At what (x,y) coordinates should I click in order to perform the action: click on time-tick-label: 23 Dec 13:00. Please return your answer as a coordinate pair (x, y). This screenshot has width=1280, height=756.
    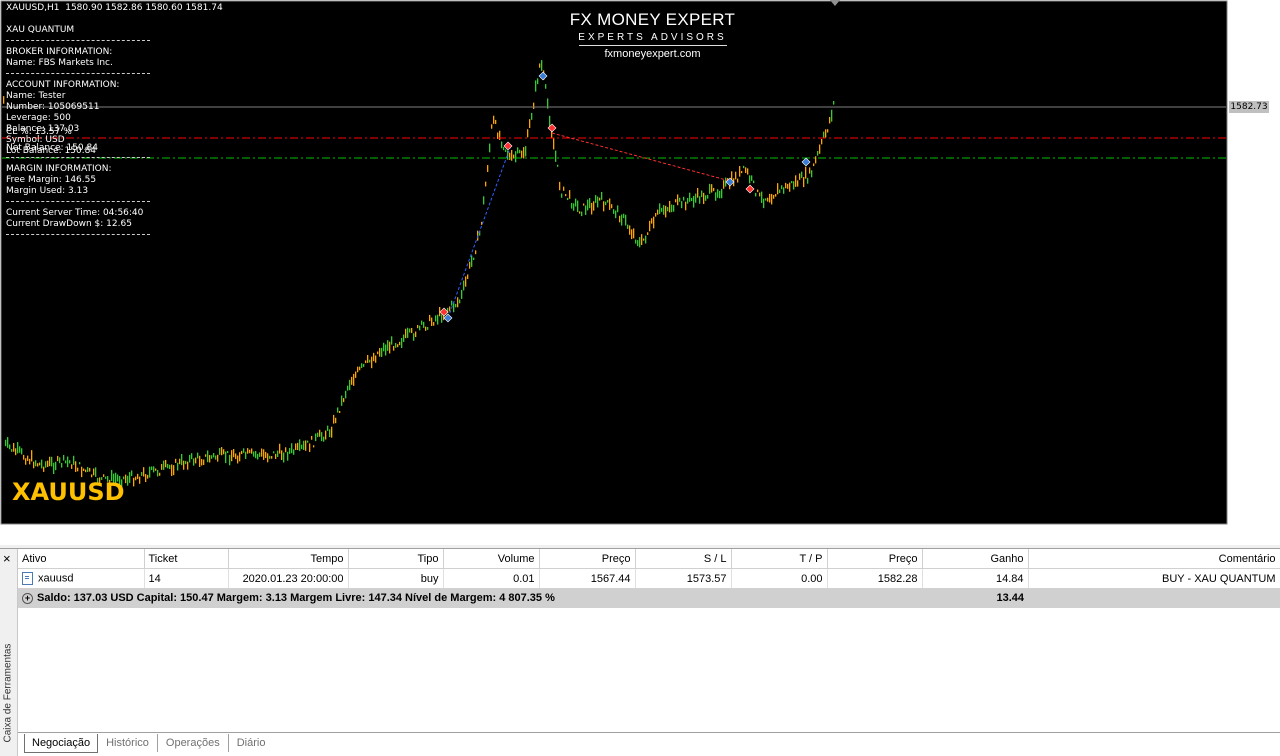
    Looking at the image, I should click on (353, 533).